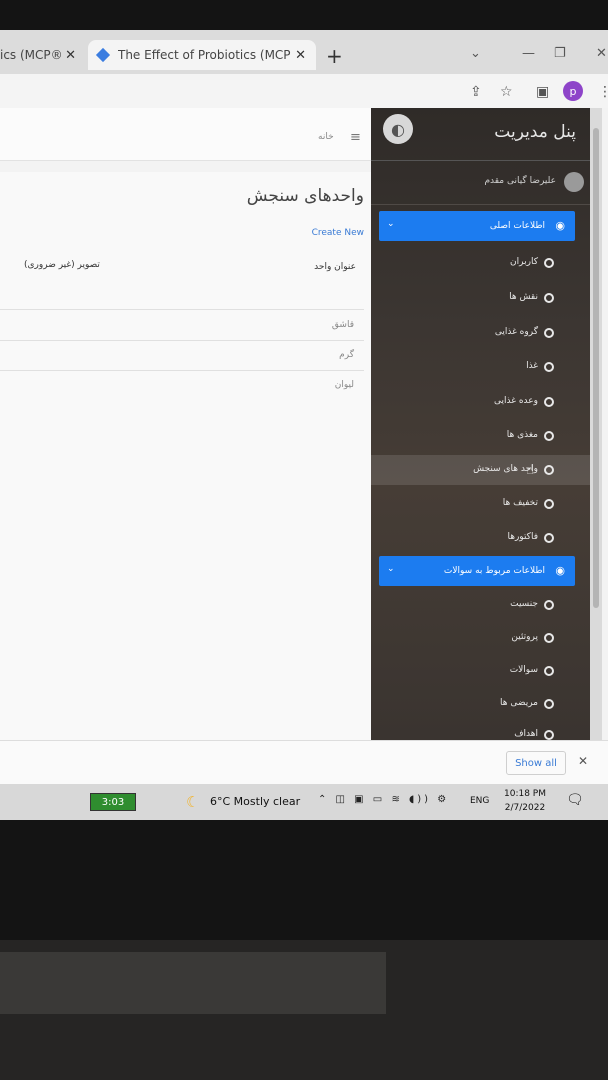 The height and width of the screenshot is (1080, 608). Describe the element at coordinates (480, 402) in the screenshot. I see `sidebar-item-meals: وعده غذایی` at that location.